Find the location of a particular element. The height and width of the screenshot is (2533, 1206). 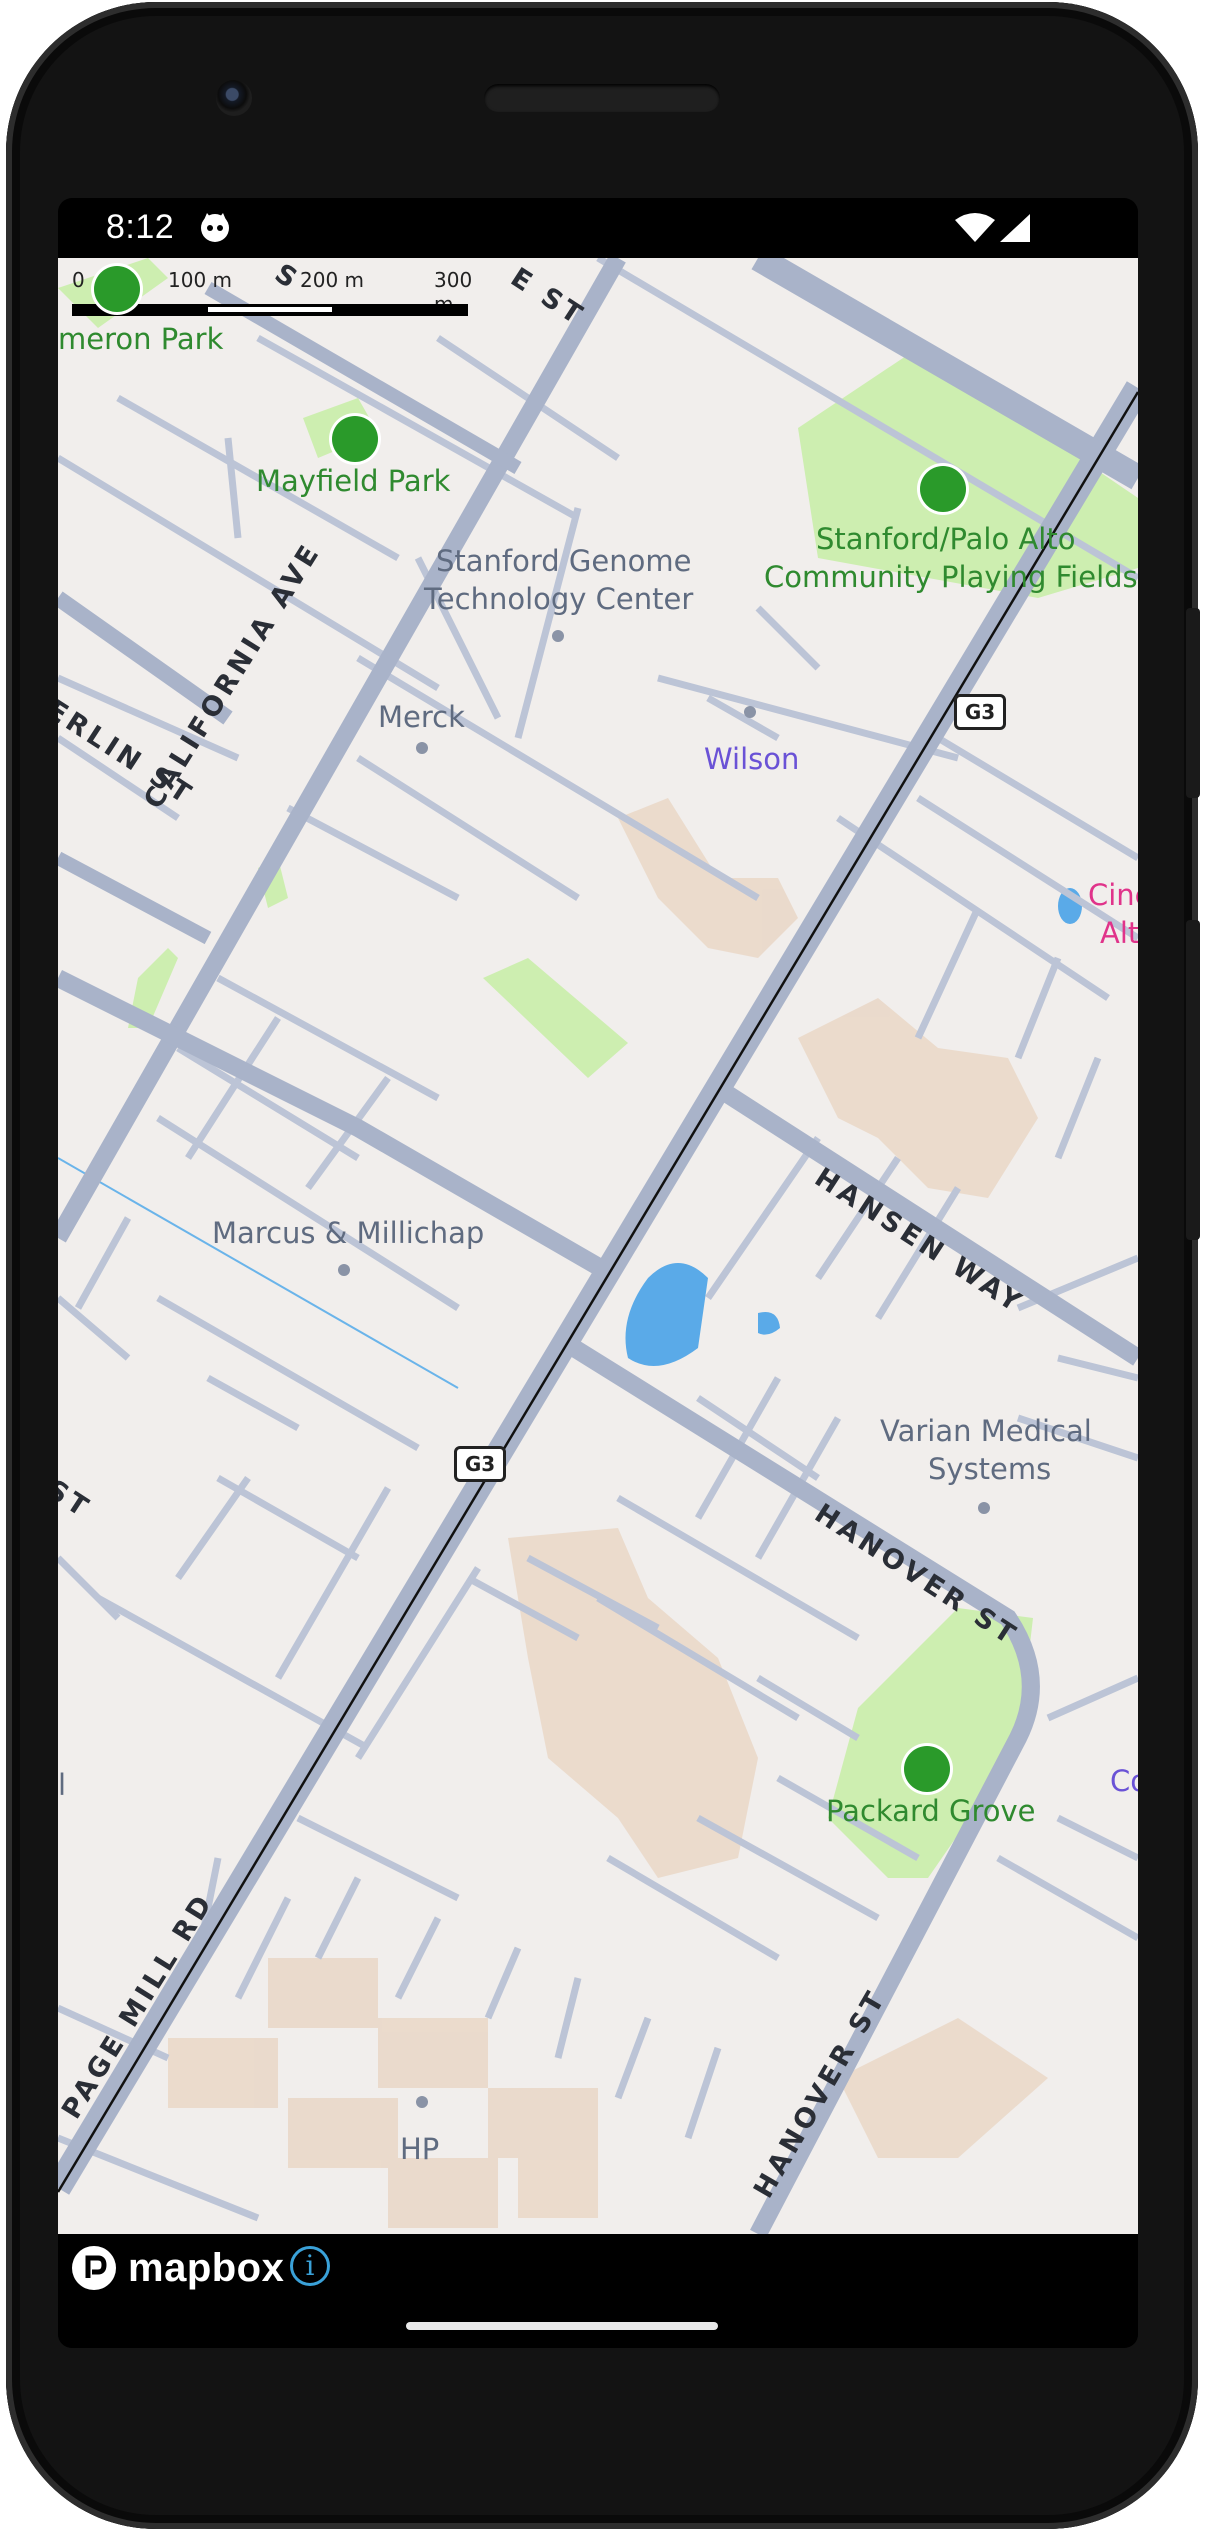

poi-label-varian-1: Varian Medical is located at coordinates (986, 1431).